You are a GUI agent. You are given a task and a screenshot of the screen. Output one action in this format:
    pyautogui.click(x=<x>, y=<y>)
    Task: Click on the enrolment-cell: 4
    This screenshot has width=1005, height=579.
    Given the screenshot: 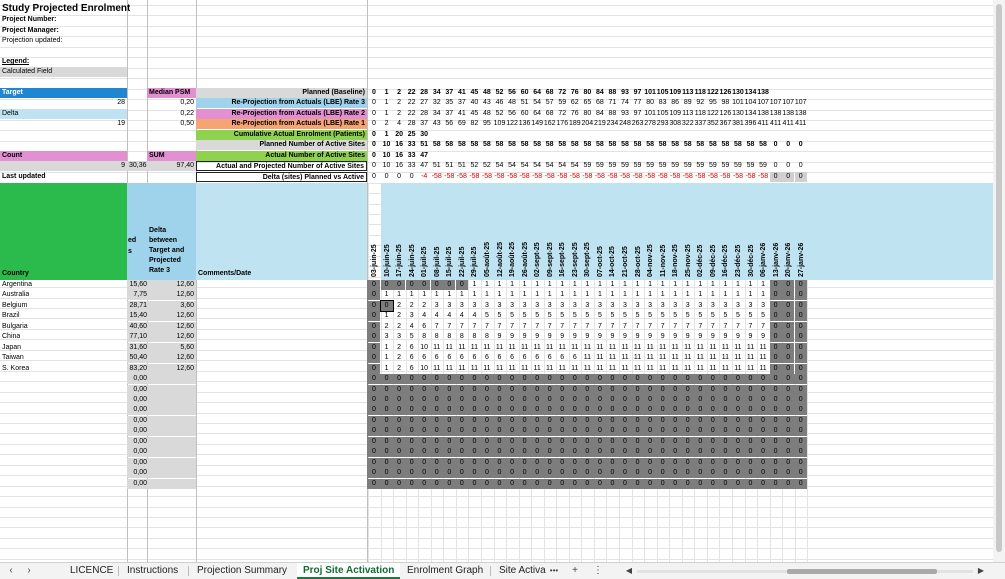 What is the action you would take?
    pyautogui.click(x=424, y=316)
    